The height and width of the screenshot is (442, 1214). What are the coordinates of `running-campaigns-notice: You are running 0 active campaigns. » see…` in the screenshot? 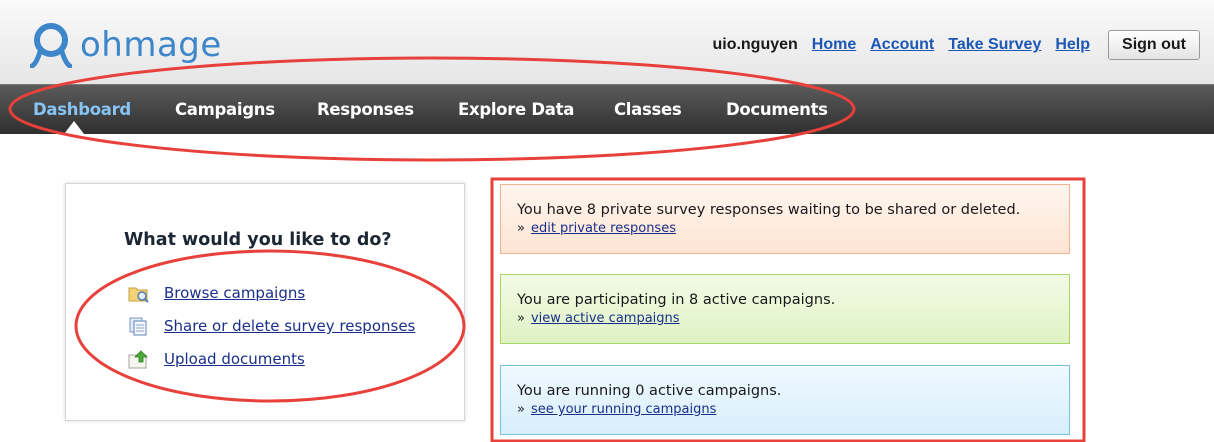 It's located at (785, 400).